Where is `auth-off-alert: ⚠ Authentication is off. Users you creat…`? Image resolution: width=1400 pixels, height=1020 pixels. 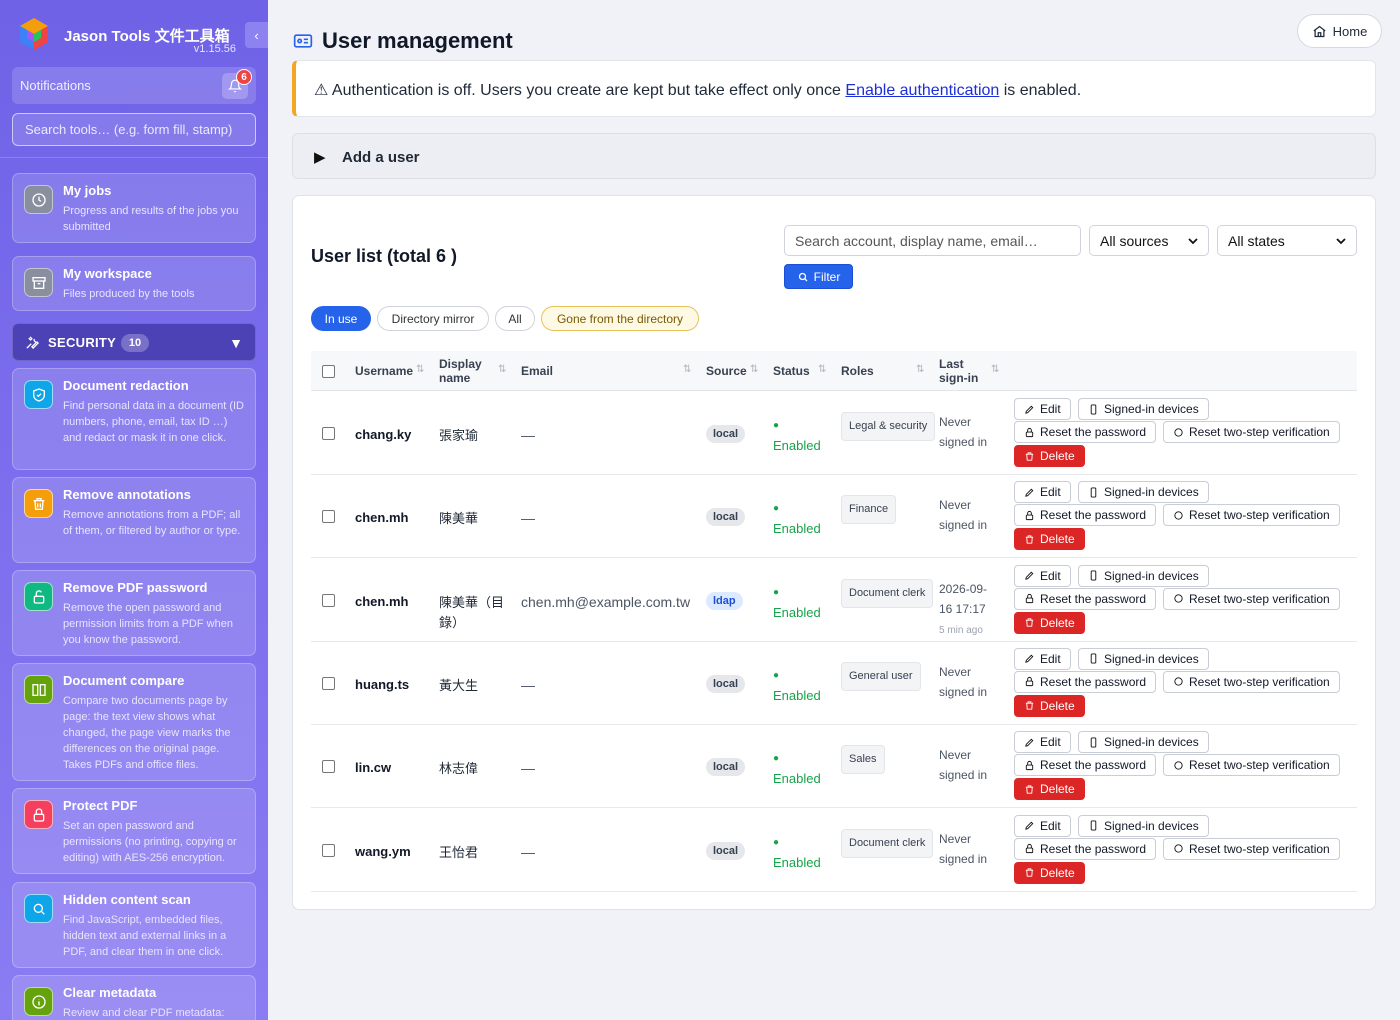 auth-off-alert: ⚠ Authentication is off. Users you creat… is located at coordinates (834, 88).